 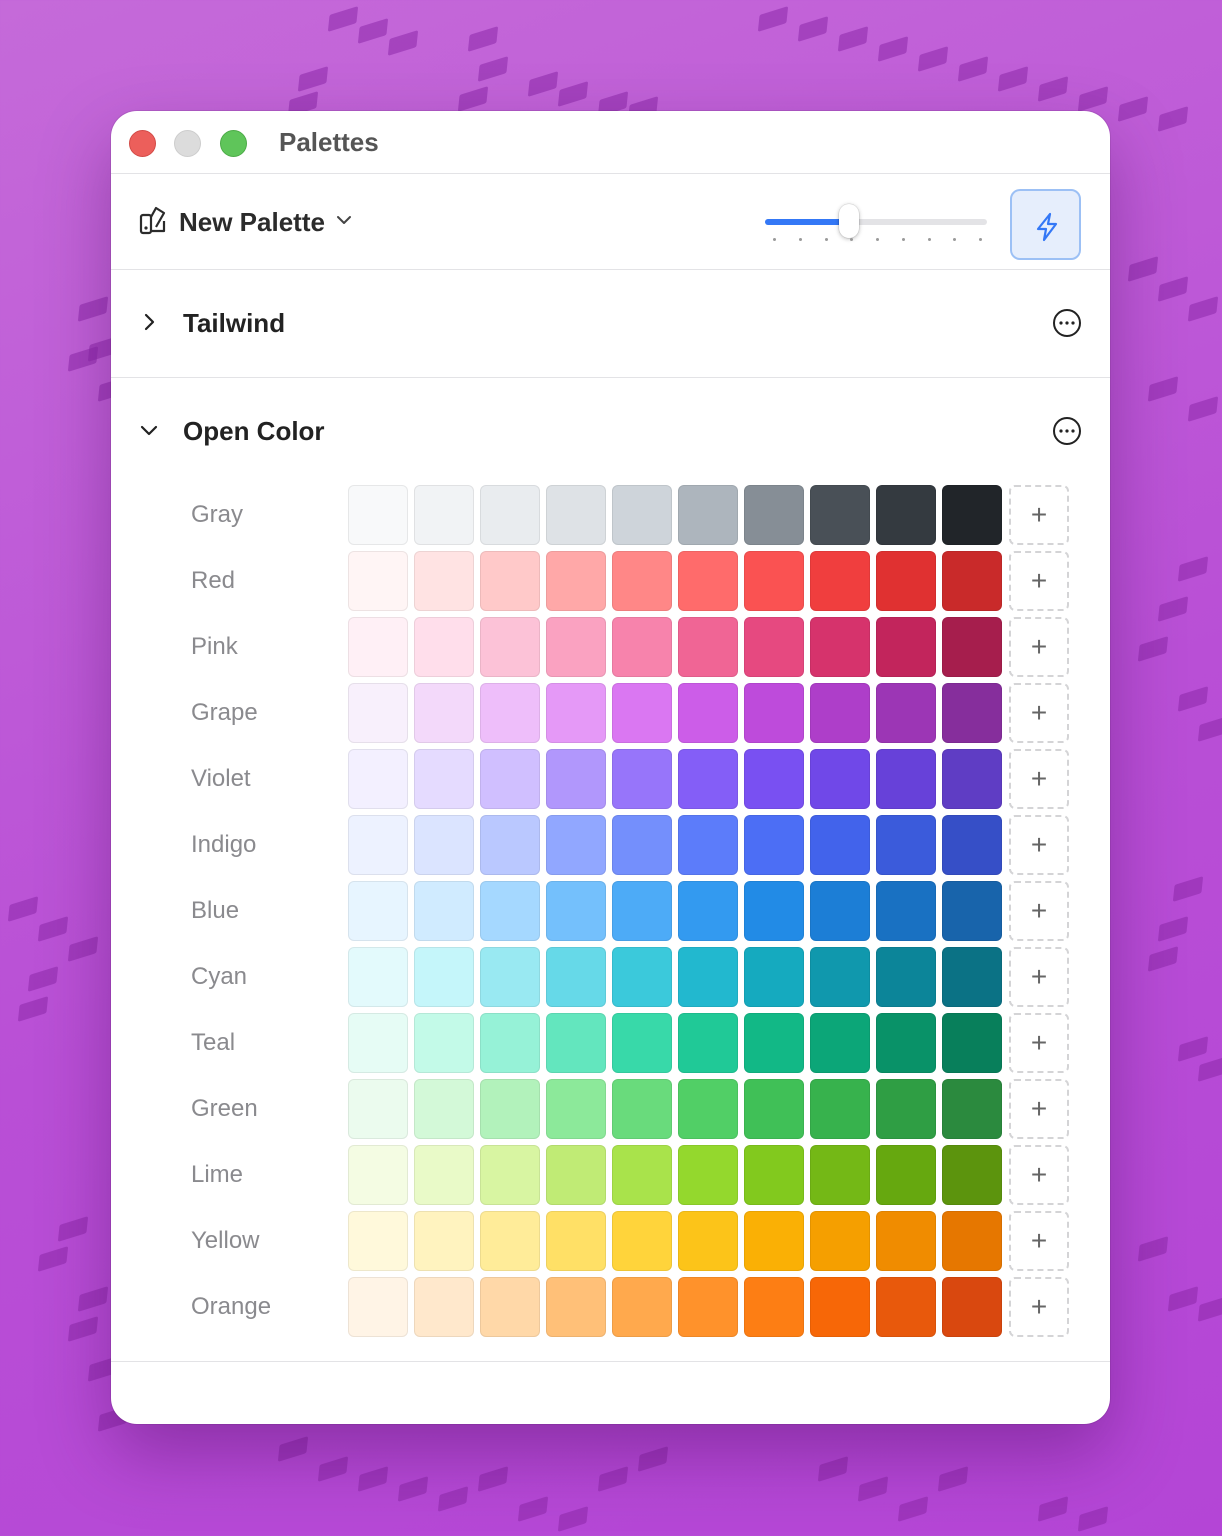 I want to click on color-row-label: Grape, so click(x=224, y=713).